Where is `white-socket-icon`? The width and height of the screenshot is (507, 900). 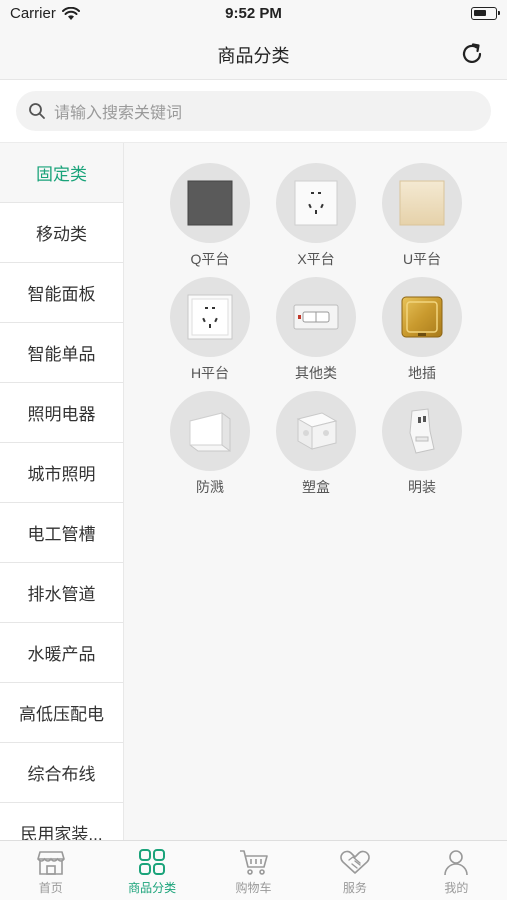 white-socket-icon is located at coordinates (316, 203).